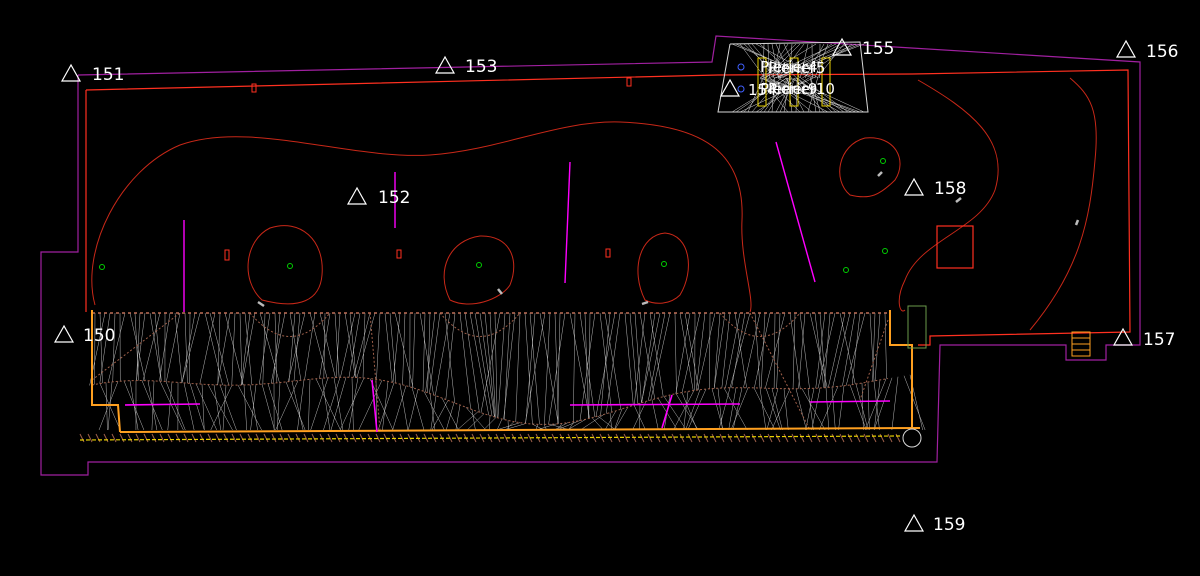 This screenshot has height=576, width=1200. What do you see at coordinates (394, 198) in the screenshot?
I see `station-label: 152` at bounding box center [394, 198].